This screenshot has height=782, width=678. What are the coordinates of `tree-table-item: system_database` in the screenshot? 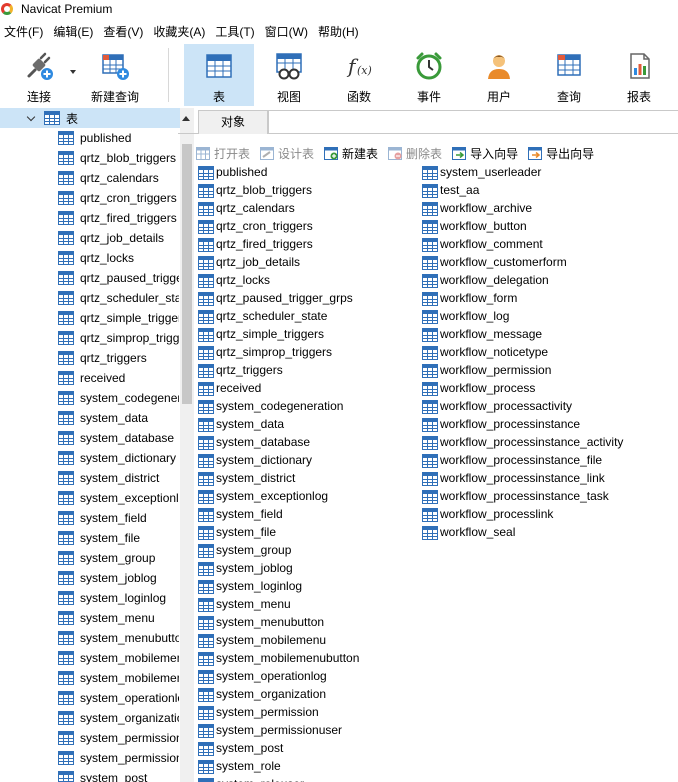 It's located at (90, 438).